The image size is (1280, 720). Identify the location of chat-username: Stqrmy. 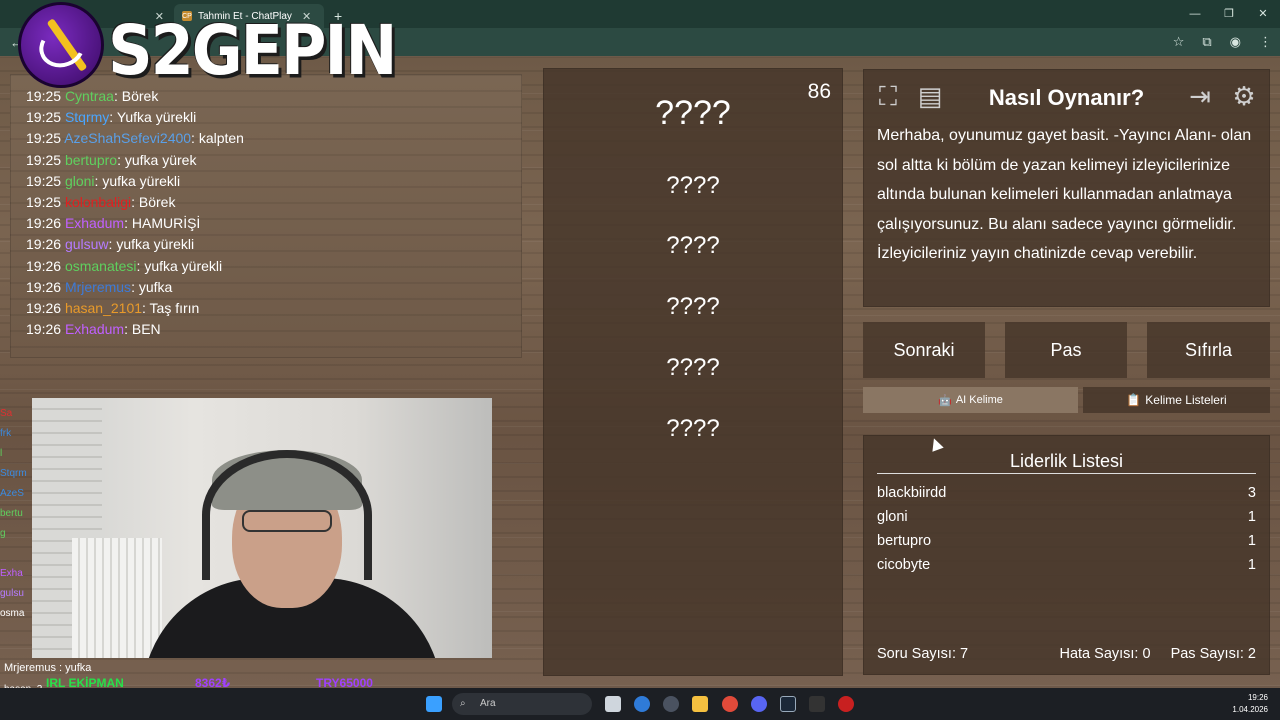
(87, 117).